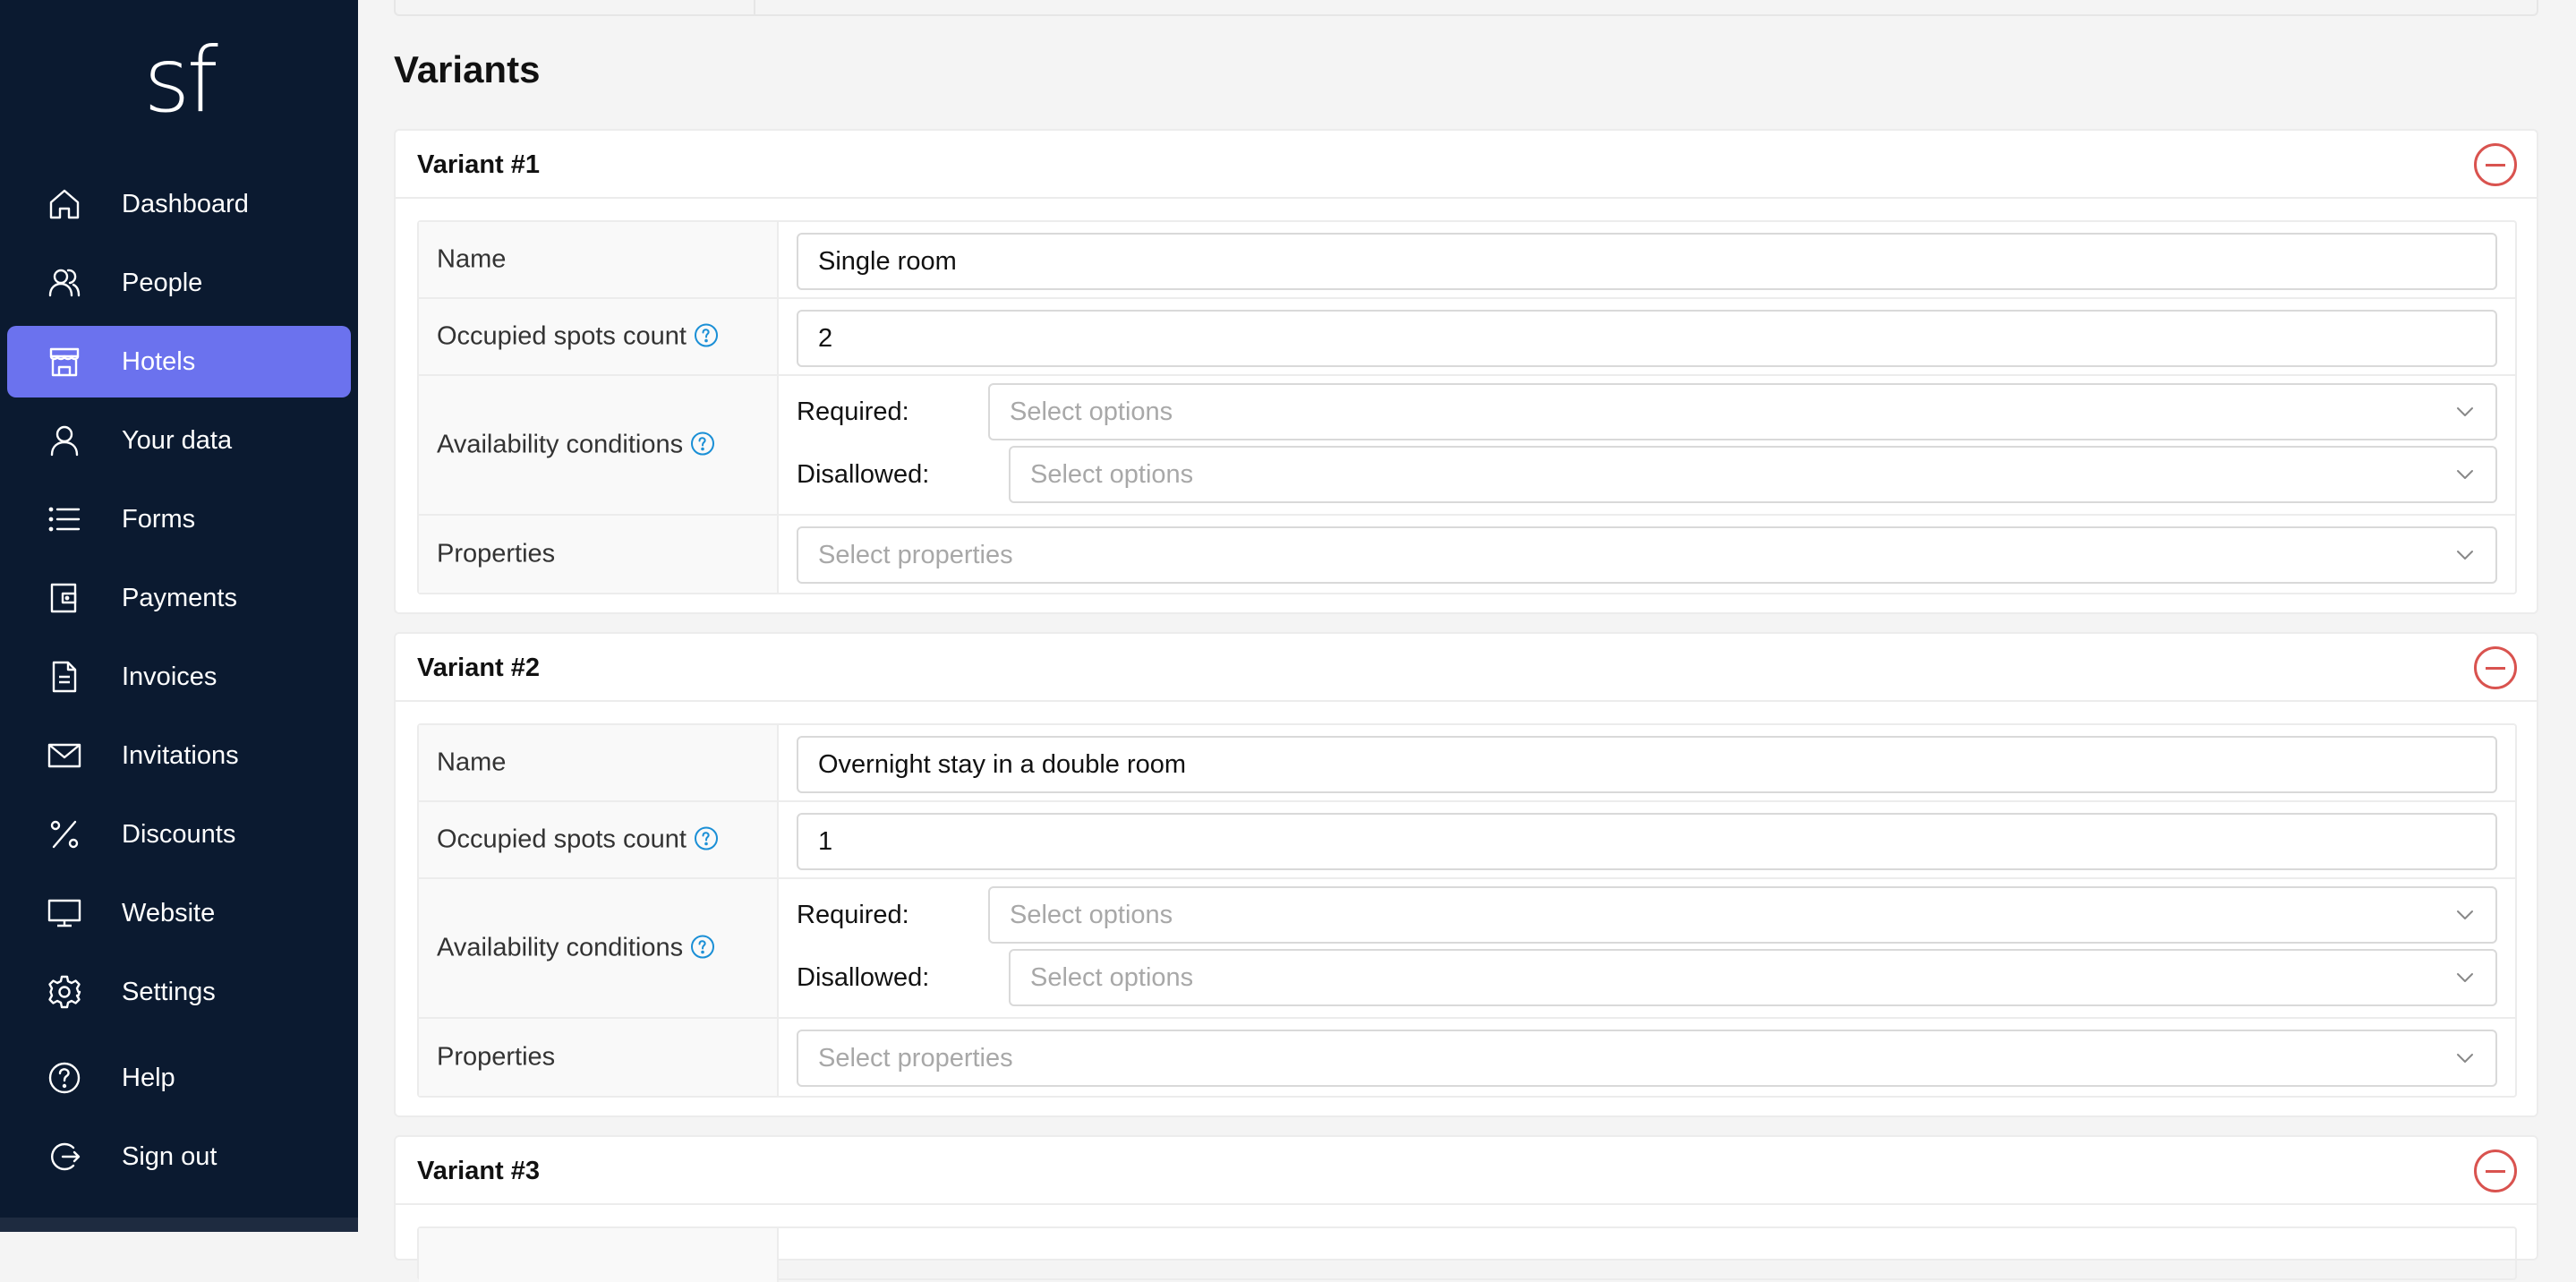  I want to click on sidebar-item-people: People, so click(179, 283).